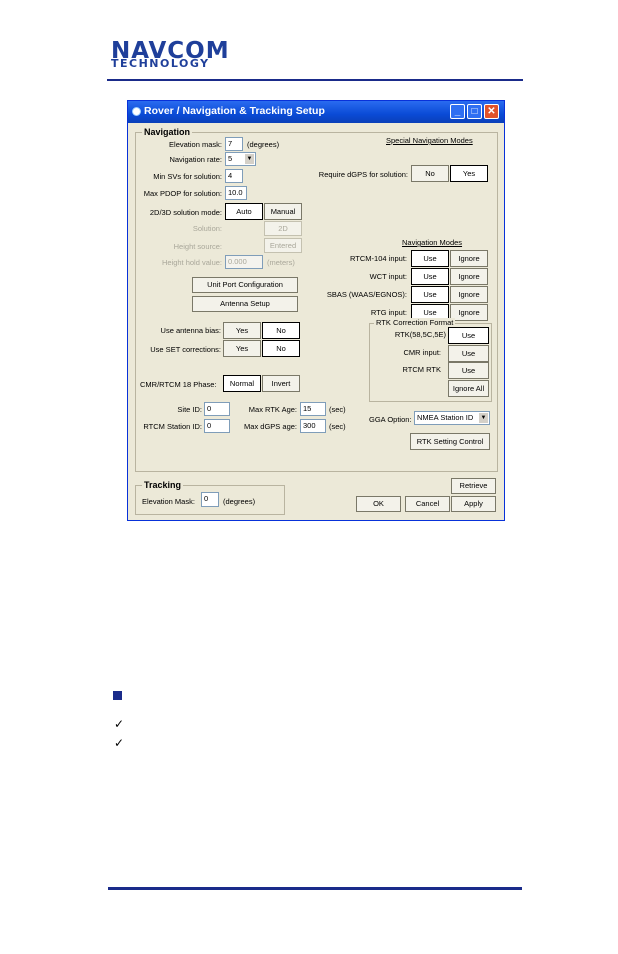  Describe the element at coordinates (474, 111) in the screenshot. I see `maximize-button: □` at that location.